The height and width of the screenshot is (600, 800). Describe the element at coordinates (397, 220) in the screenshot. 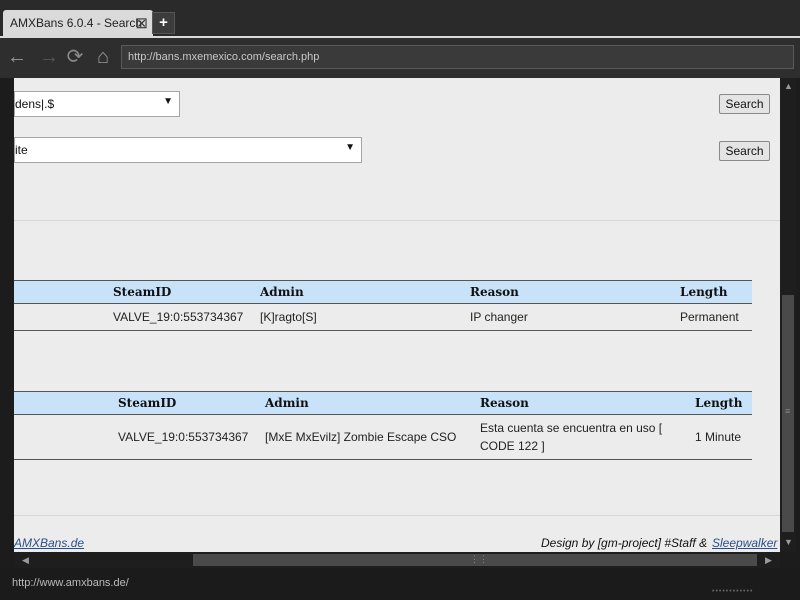

I see `section-divider` at that location.